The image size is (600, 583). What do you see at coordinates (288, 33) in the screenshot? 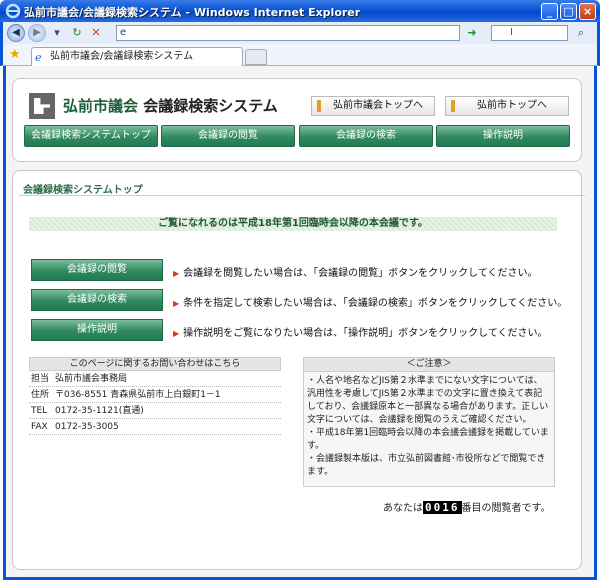
I see `url-input: e` at bounding box center [288, 33].